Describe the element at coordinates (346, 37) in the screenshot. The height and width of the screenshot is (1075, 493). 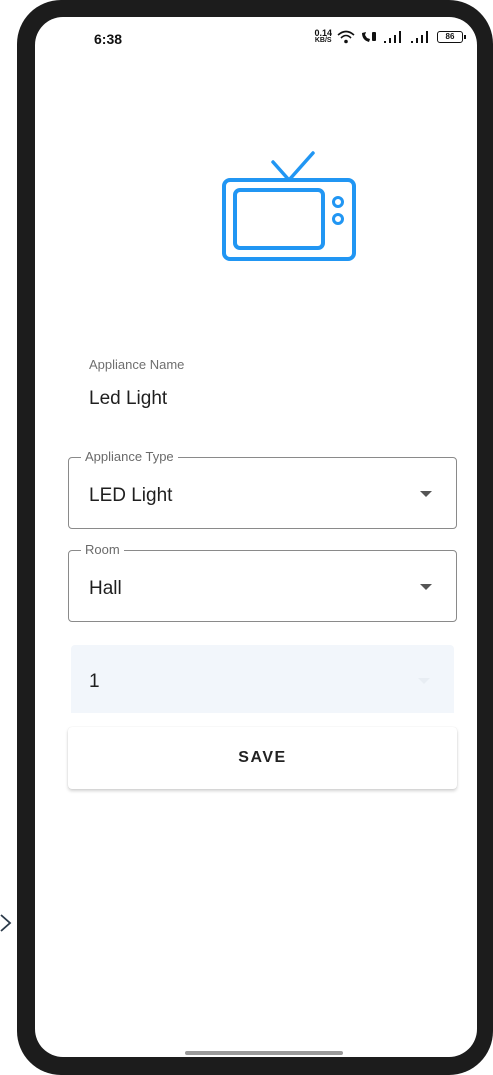
I see `wifi-icon` at that location.